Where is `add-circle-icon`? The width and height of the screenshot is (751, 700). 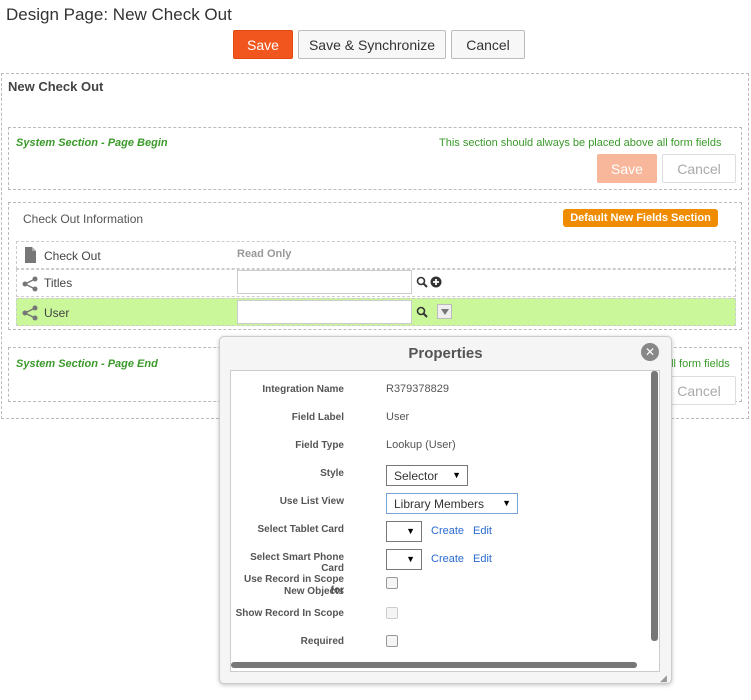 add-circle-icon is located at coordinates (436, 282).